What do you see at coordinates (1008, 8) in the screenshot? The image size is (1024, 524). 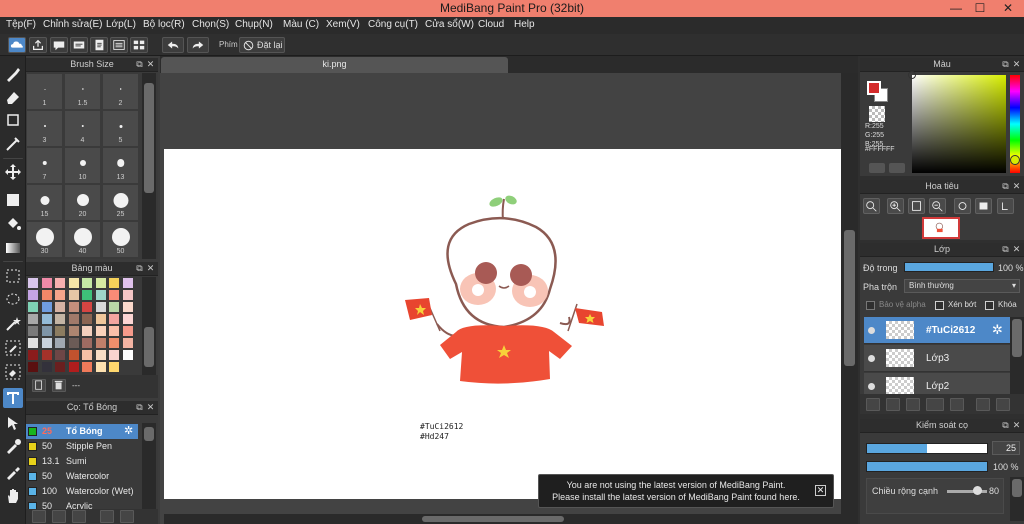 I see `close-button: ✕` at bounding box center [1008, 8].